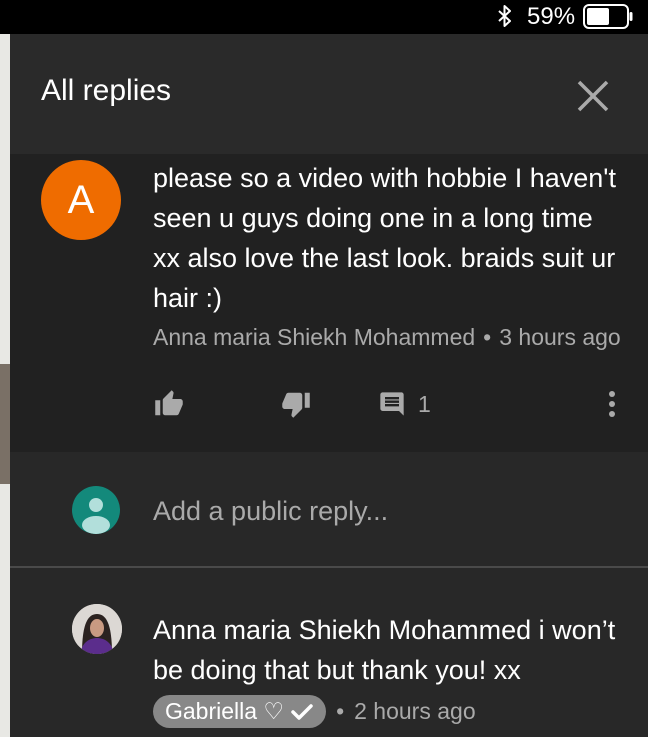 This screenshot has height=737, width=648. I want to click on reply-comment-icon, so click(392, 404).